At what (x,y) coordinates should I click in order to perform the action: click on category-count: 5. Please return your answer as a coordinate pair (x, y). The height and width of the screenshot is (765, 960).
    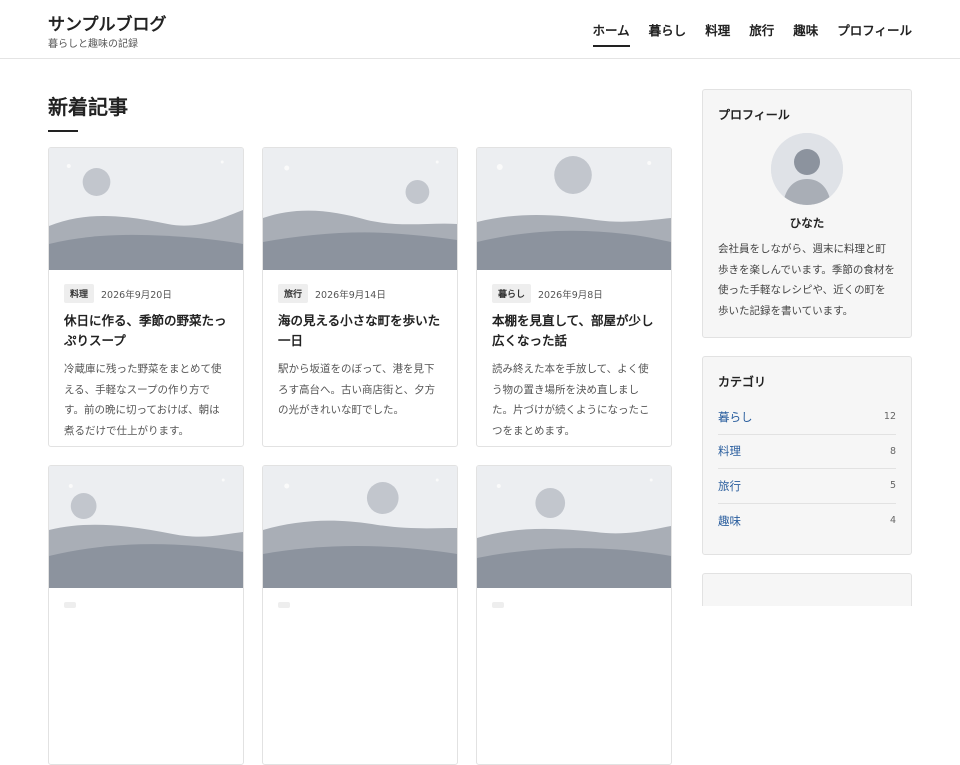
    Looking at the image, I should click on (892, 486).